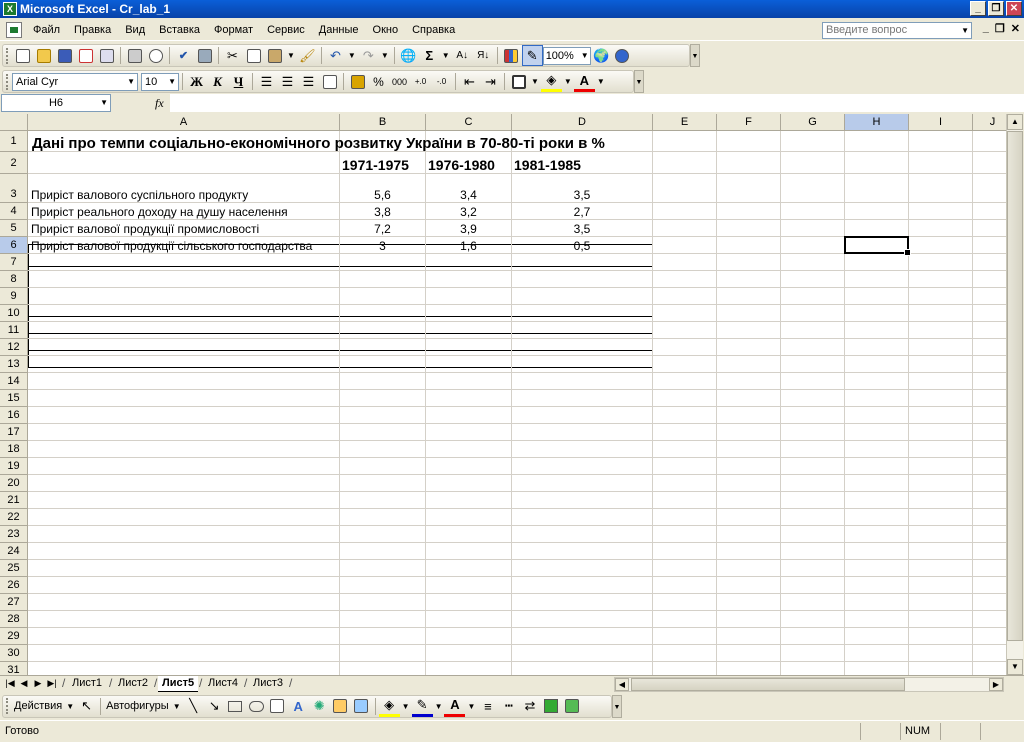  Describe the element at coordinates (14, 551) in the screenshot. I see `row-header-24: 24` at that location.